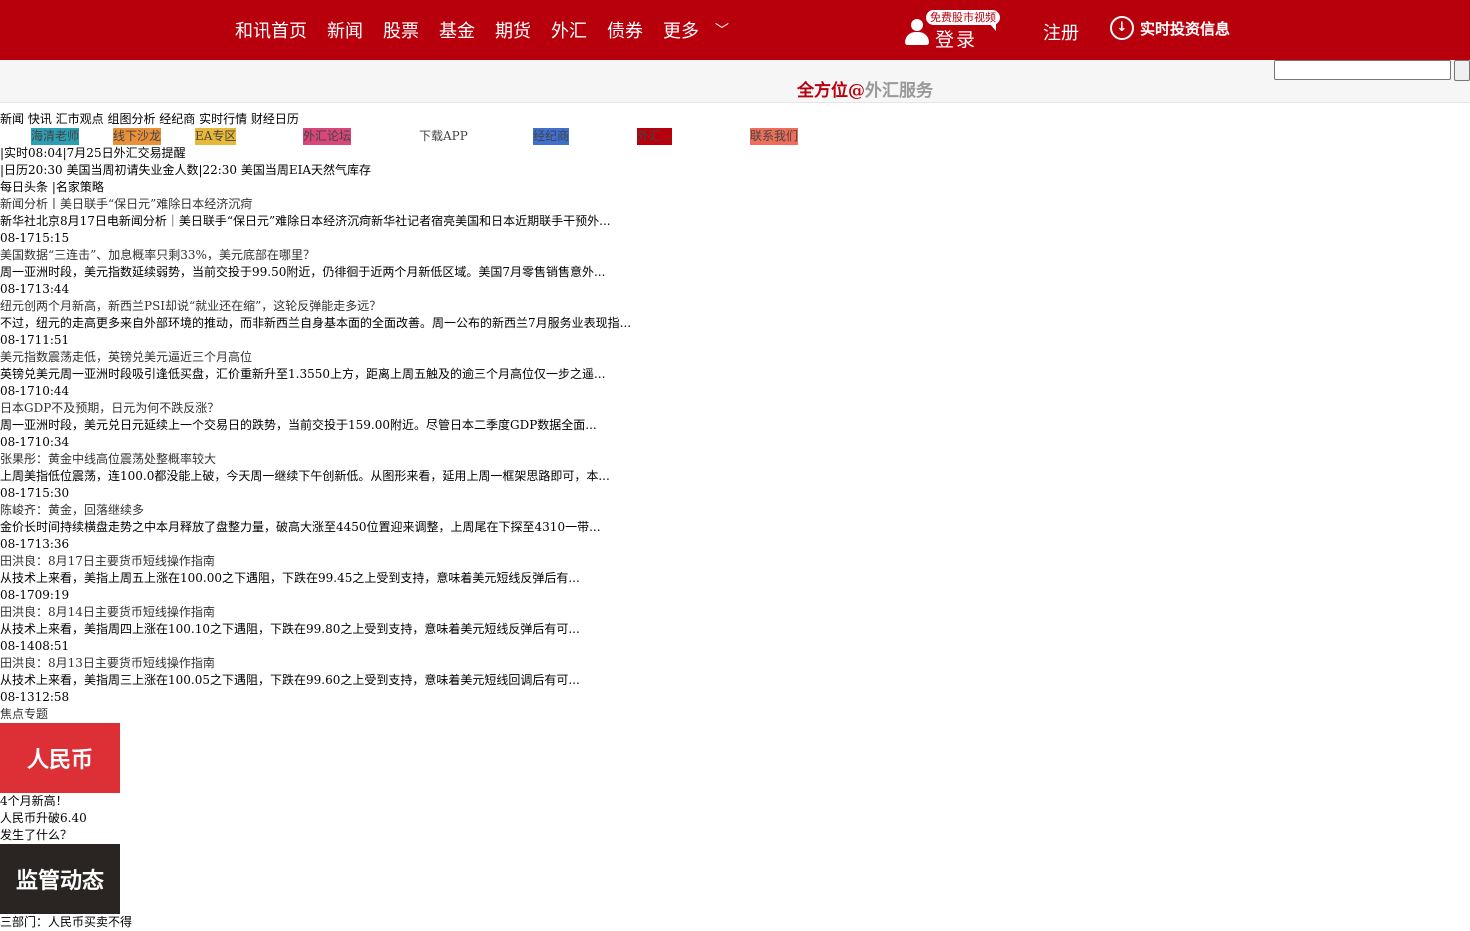  What do you see at coordinates (35, 595) in the screenshot?
I see `news-time: 08-1709:19` at bounding box center [35, 595].